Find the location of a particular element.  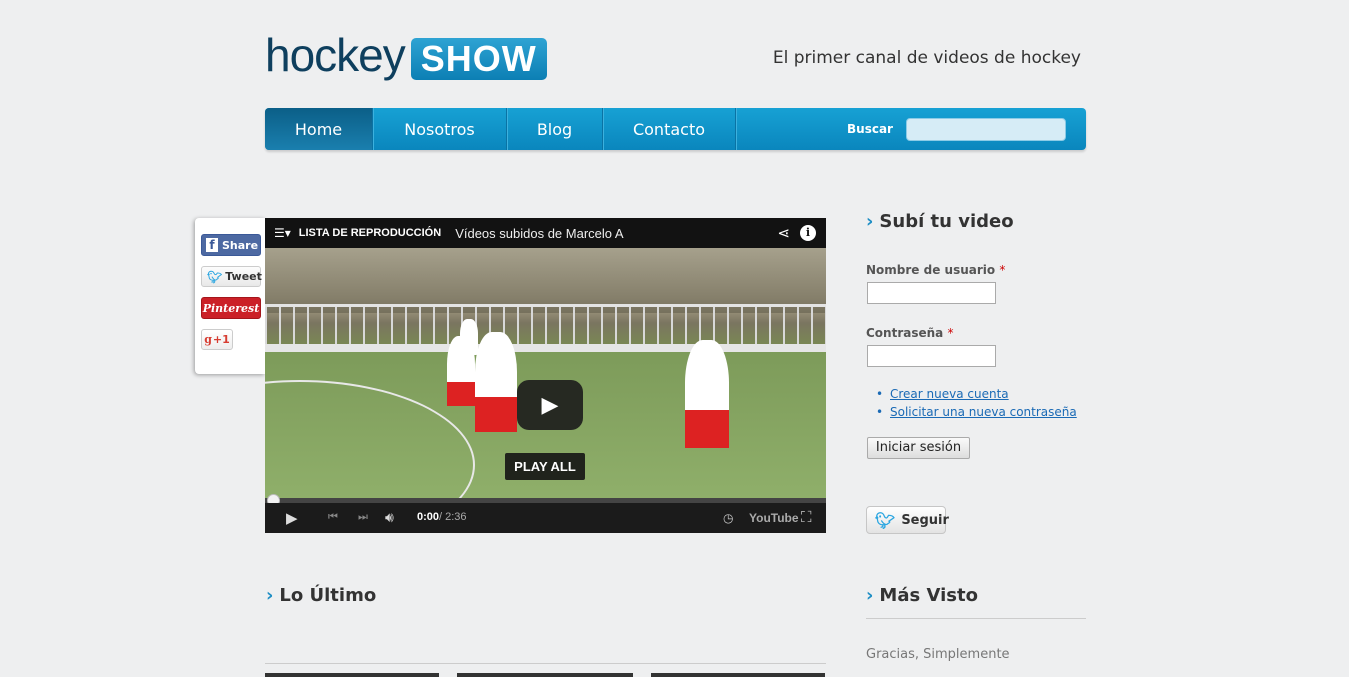

playlist-icon: ☰▾ is located at coordinates (282, 233).